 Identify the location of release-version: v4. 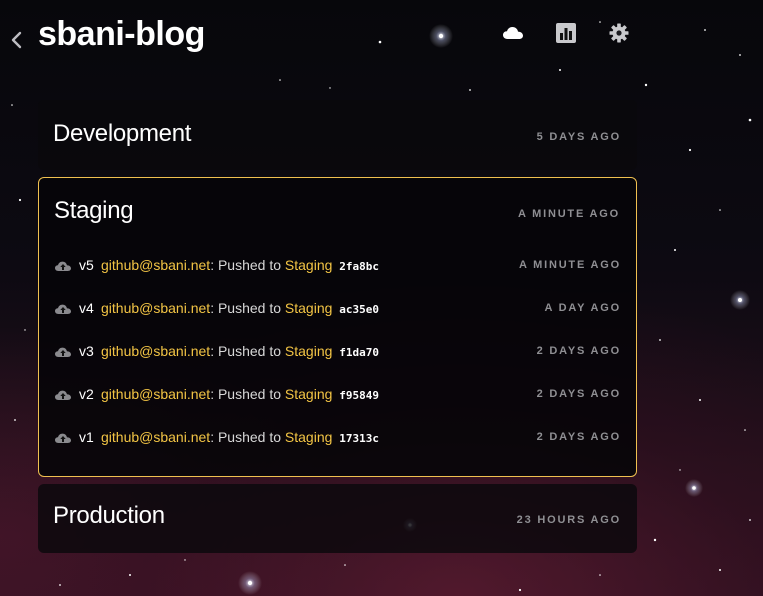
(86, 308).